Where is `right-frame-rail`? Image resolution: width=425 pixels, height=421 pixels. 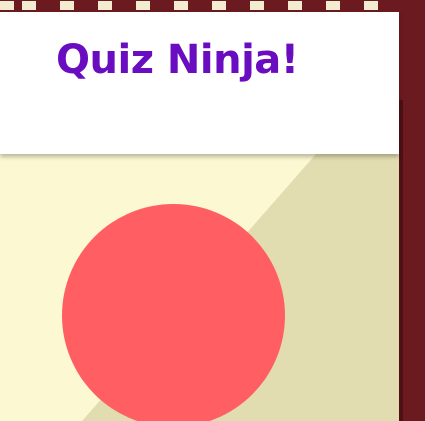 right-frame-rail is located at coordinates (412, 210).